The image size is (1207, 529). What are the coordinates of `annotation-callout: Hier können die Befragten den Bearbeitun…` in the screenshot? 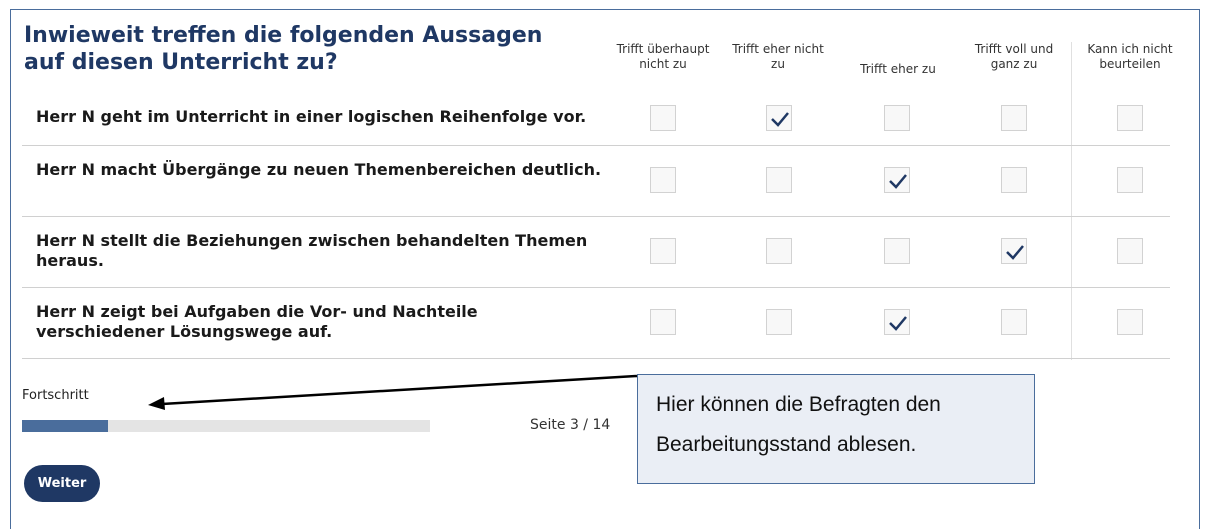 It's located at (836, 429).